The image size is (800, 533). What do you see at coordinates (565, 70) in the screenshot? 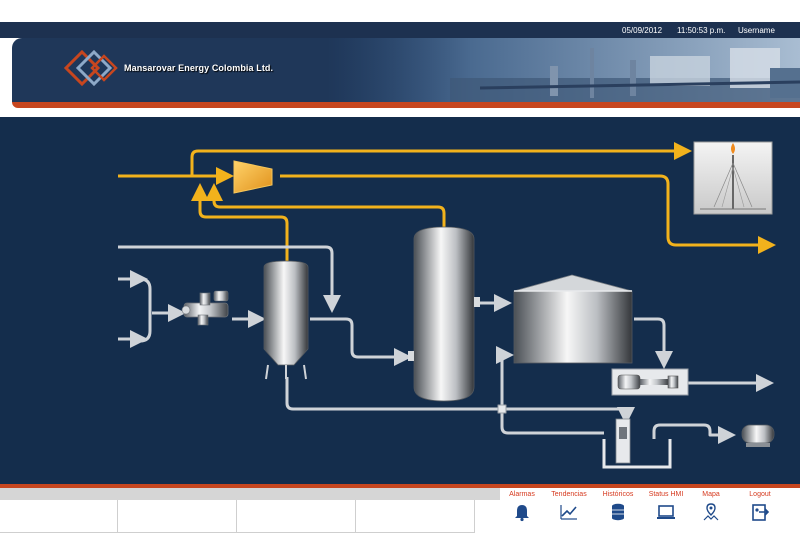
I see `facility-photo` at bounding box center [565, 70].